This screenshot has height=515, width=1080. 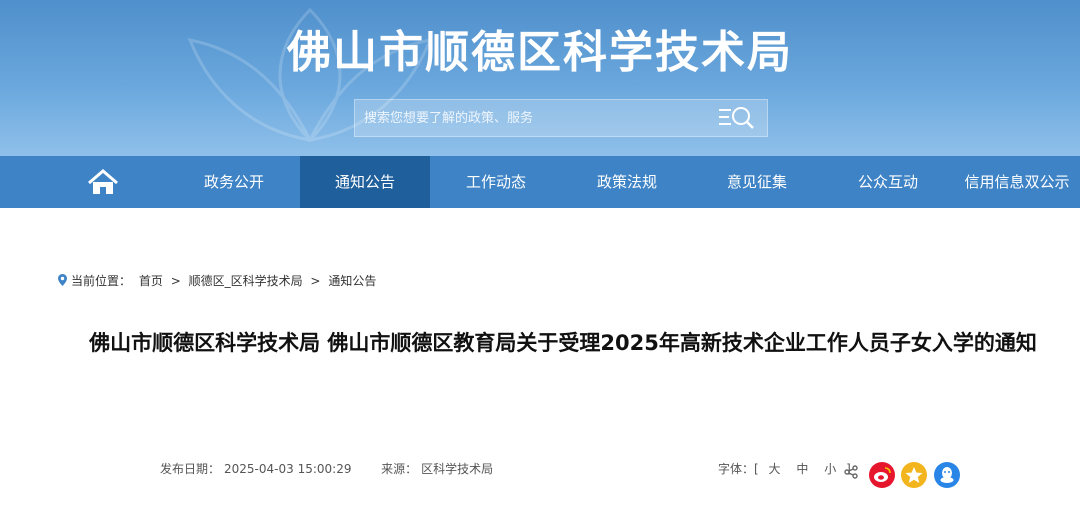 What do you see at coordinates (851, 472) in the screenshot?
I see `share-icon` at bounding box center [851, 472].